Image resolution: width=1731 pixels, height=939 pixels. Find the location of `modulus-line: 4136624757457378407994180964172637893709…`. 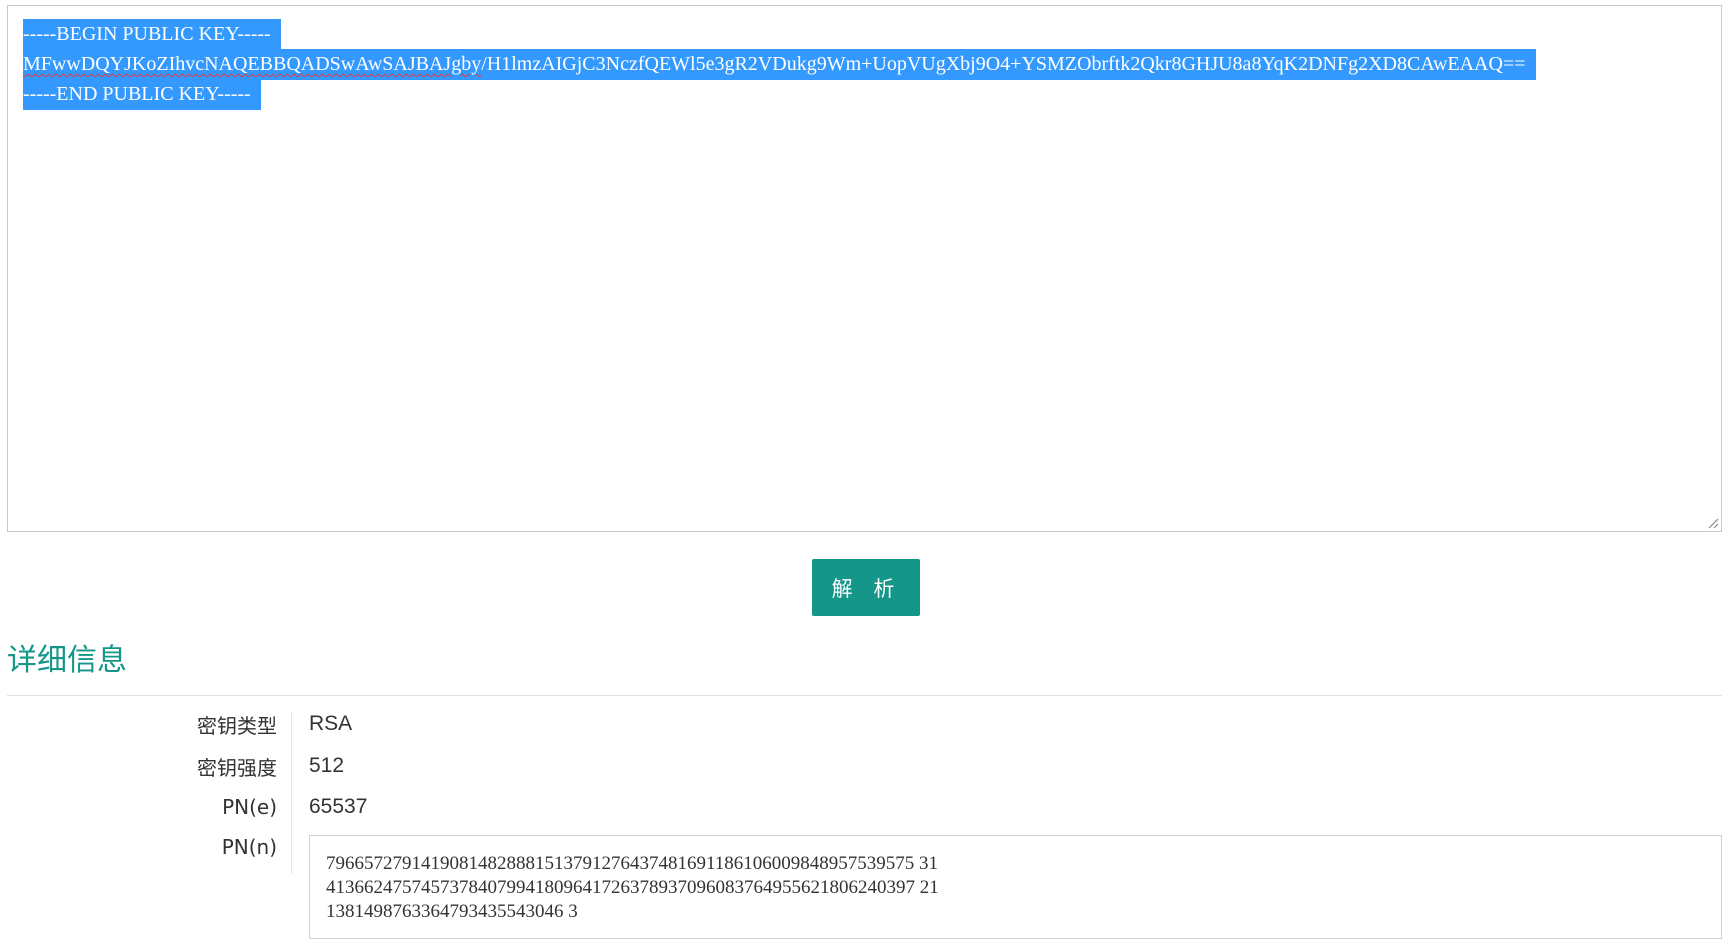

modulus-line: 4136624757457378407994180964172637893709… is located at coordinates (632, 887).